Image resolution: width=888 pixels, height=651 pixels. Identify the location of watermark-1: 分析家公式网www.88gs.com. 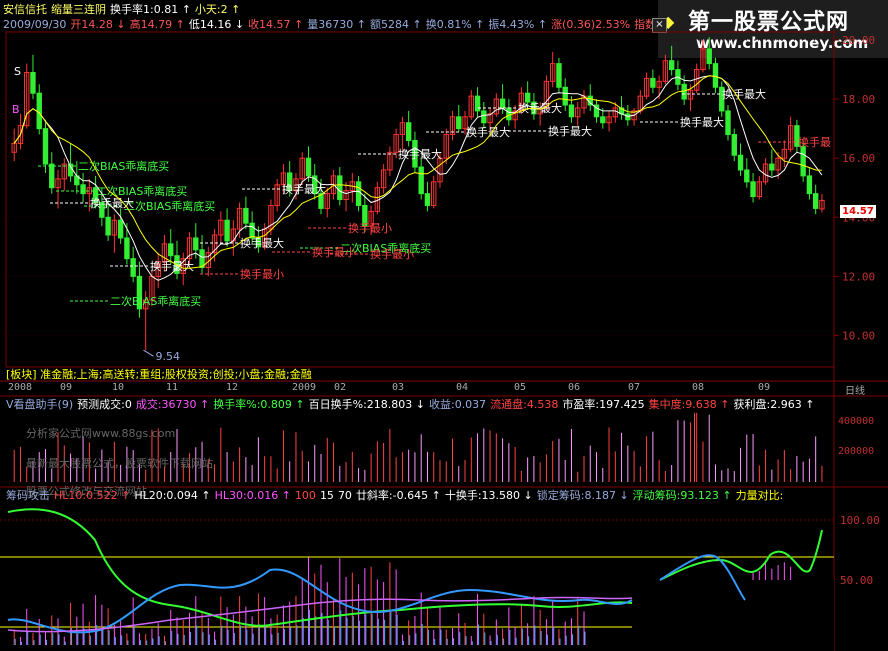
(101, 433).